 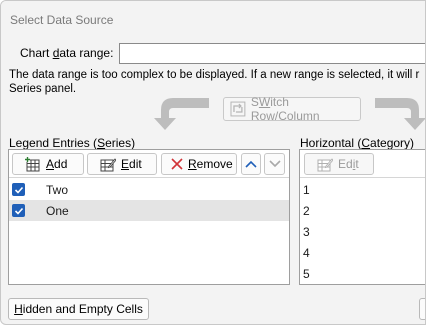 I want to click on remove-series-button: Remove, so click(x=199, y=164).